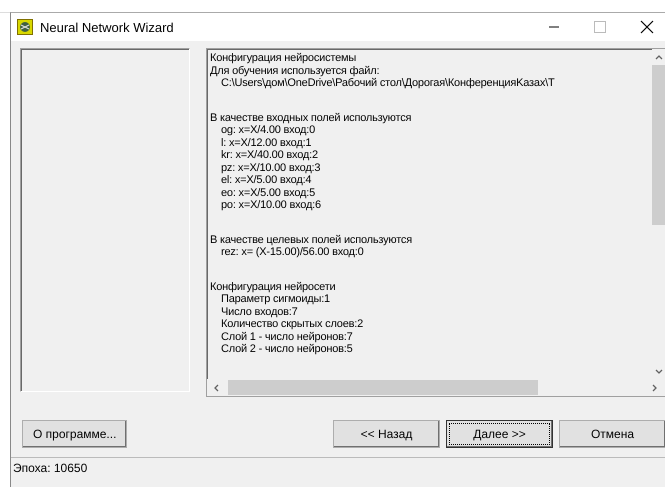  Describe the element at coordinates (612, 434) in the screenshot. I see `wizard-button: Отмена` at that location.